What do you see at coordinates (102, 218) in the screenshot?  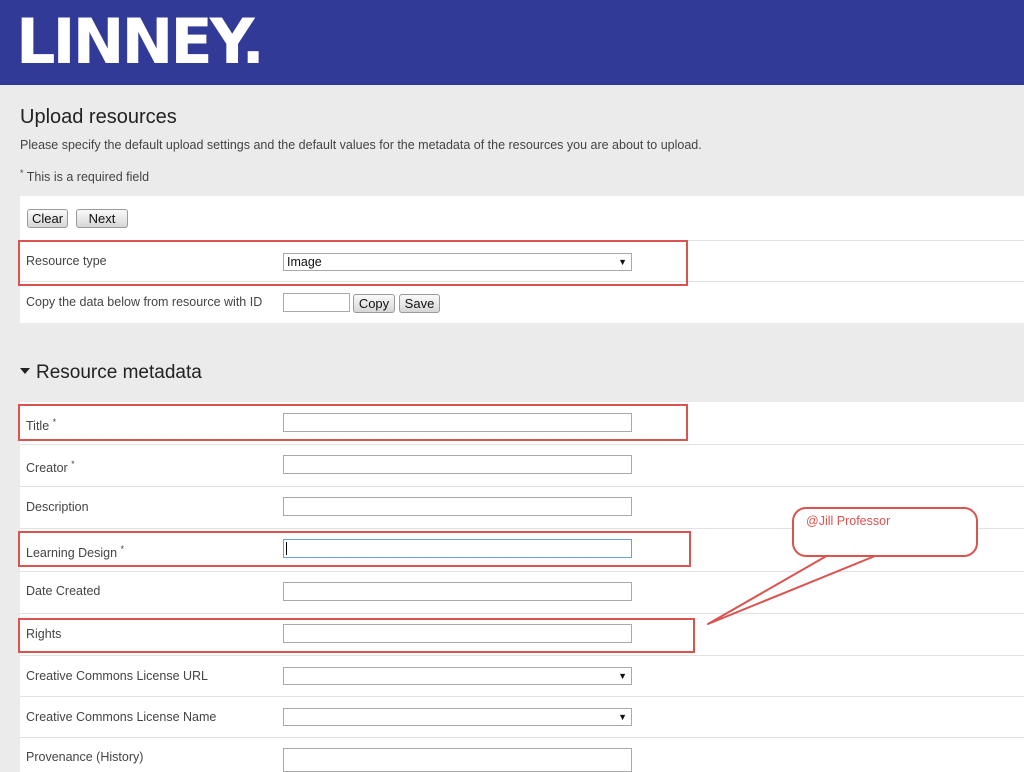 I see `next-button: Next` at bounding box center [102, 218].